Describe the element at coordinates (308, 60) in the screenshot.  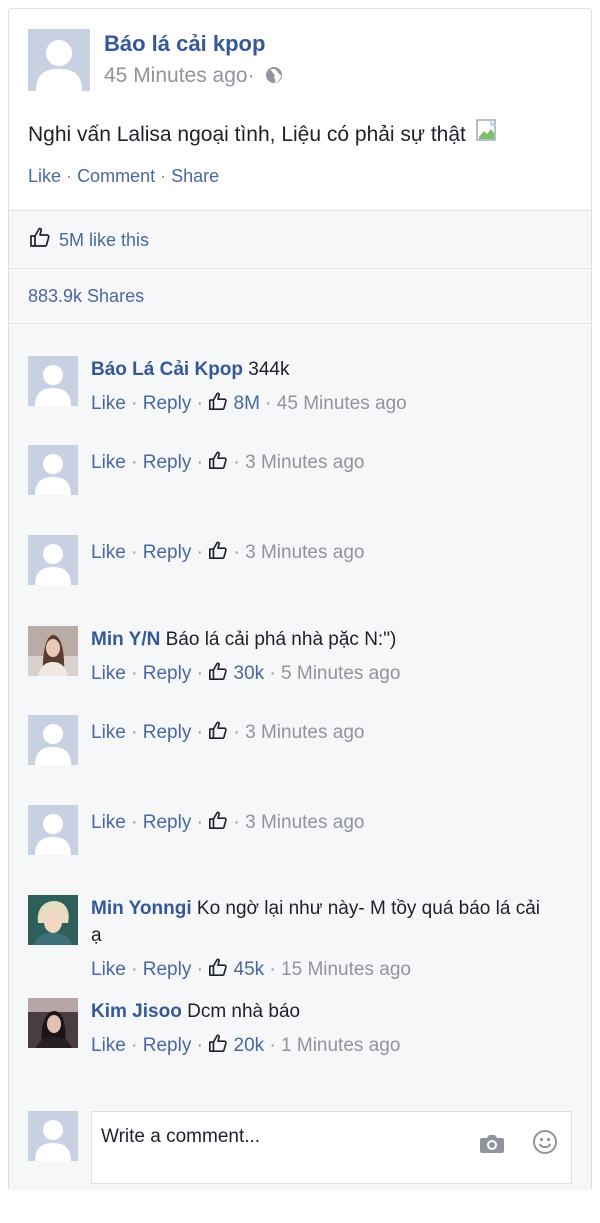
I see `post-header: Báo lá cải kpop 45 Minutes ago·` at that location.